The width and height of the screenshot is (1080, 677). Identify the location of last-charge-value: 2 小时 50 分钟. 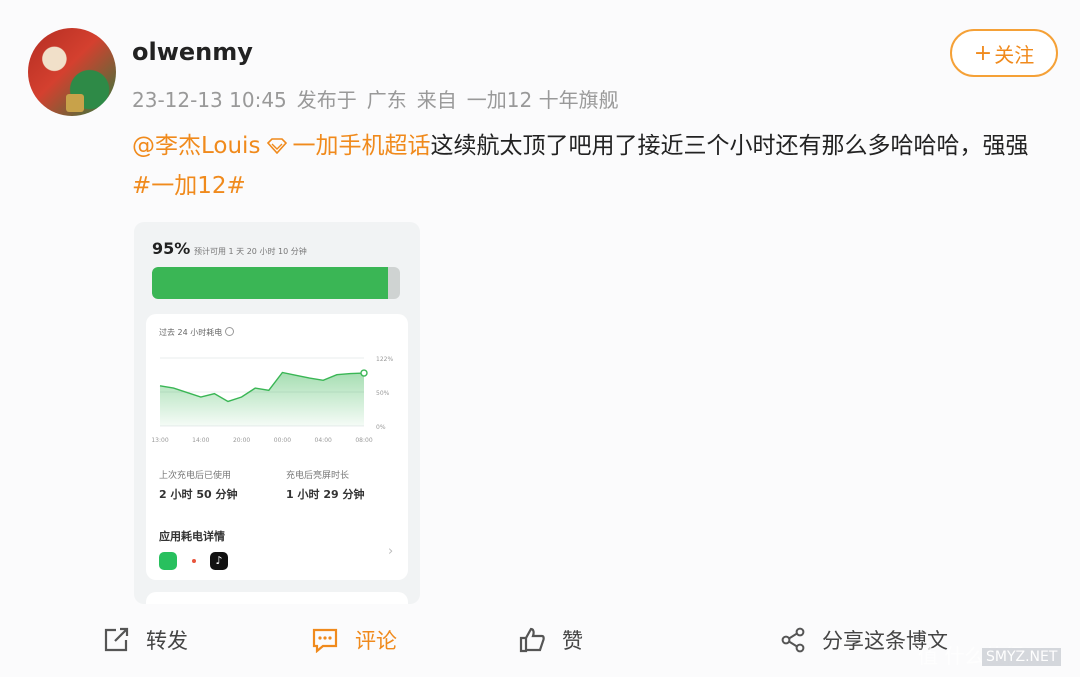
(198, 494).